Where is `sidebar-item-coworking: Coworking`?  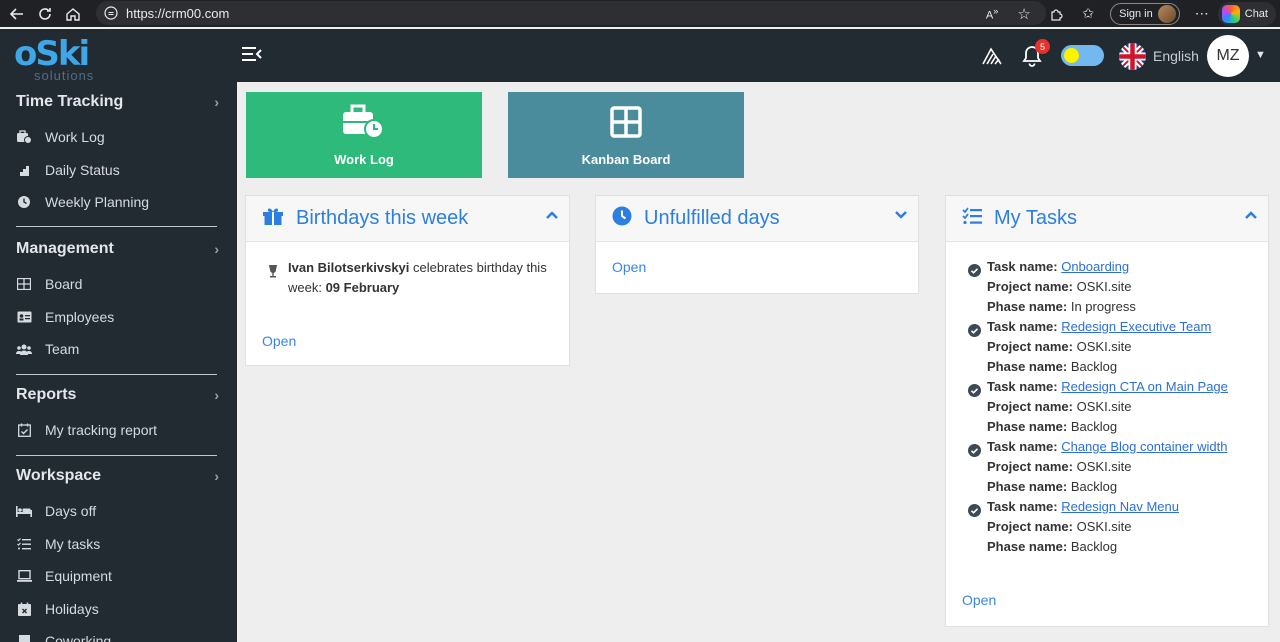
sidebar-item-coworking: Coworking is located at coordinates (63, 637).